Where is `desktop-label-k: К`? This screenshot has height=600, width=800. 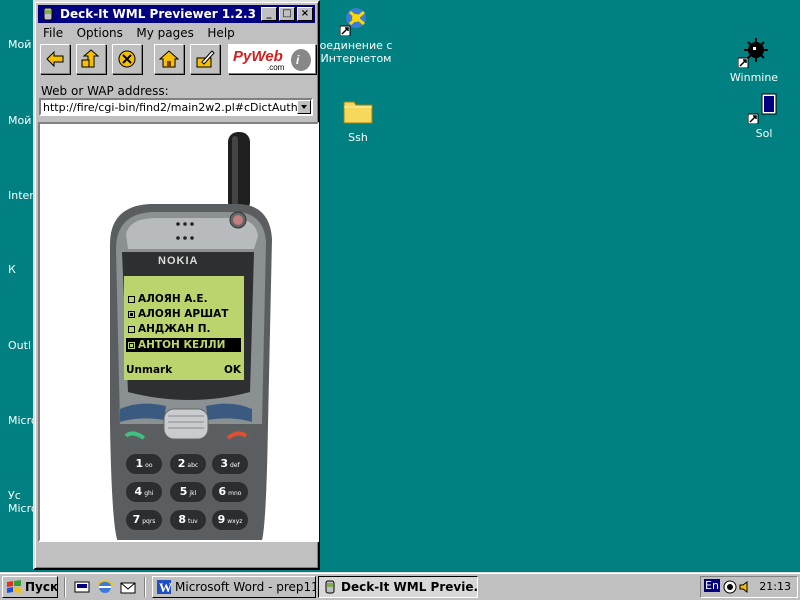 desktop-label-k: К is located at coordinates (12, 269).